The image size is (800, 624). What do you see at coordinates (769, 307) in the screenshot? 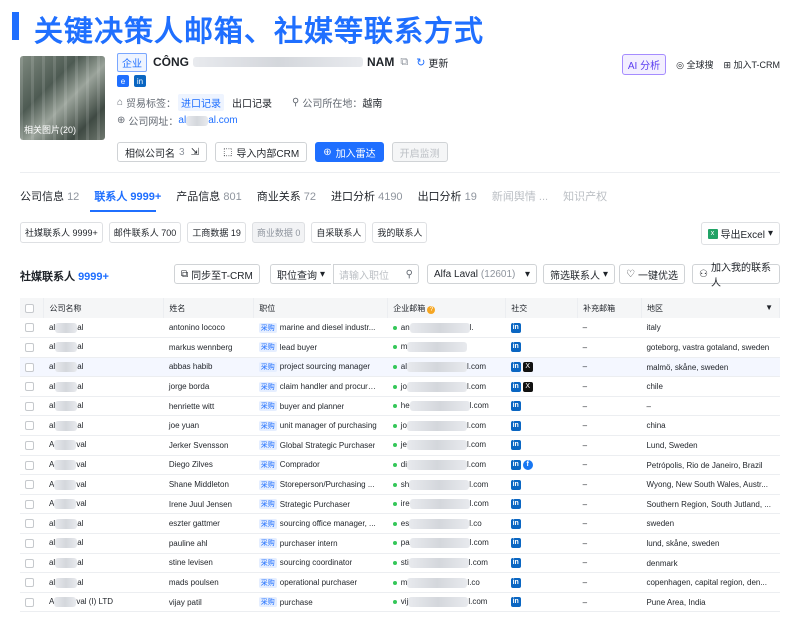
I see `filter-icon: ▼` at bounding box center [769, 307].